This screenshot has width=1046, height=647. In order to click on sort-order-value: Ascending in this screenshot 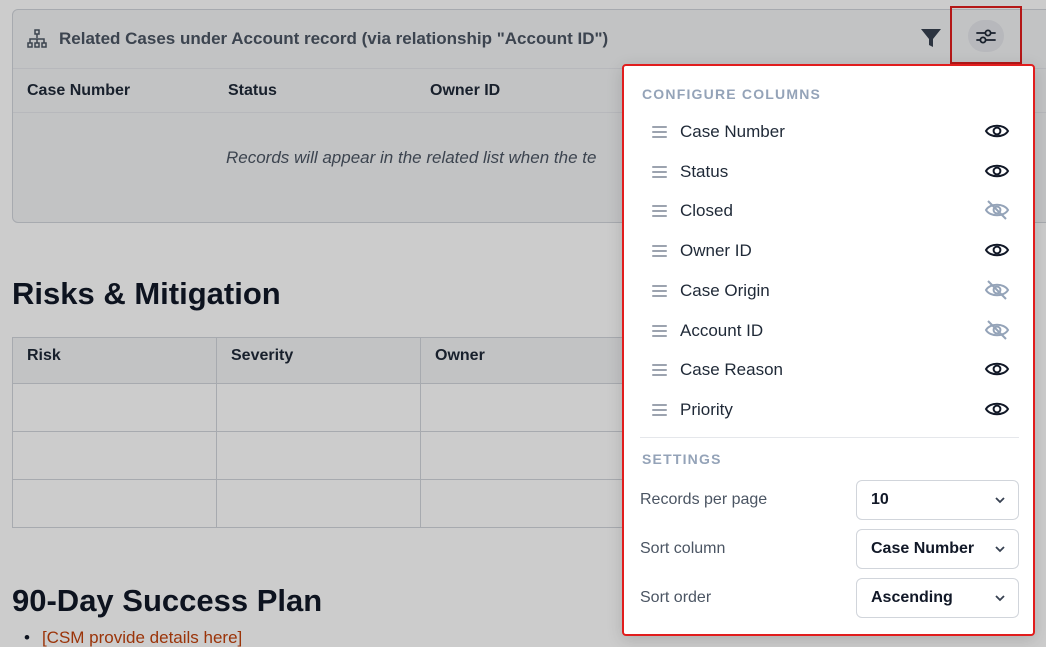, I will do `click(912, 597)`.